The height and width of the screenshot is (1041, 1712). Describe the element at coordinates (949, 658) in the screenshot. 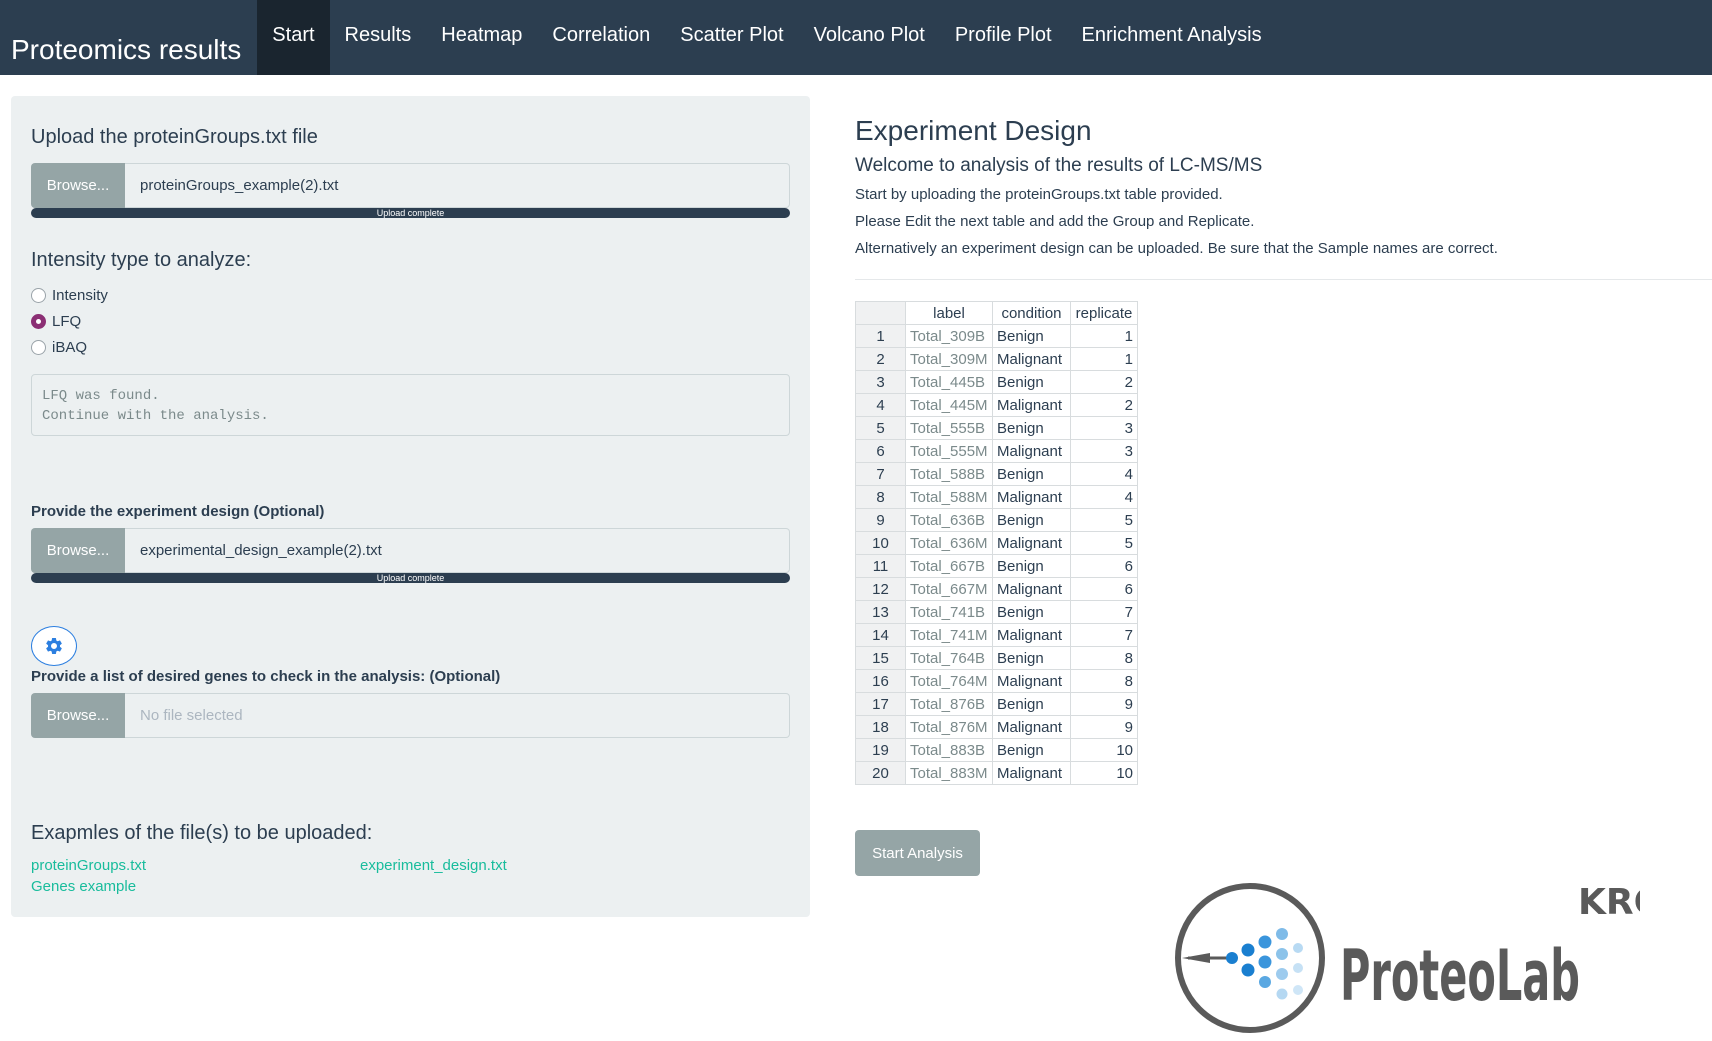

I see `table-cell-label: Total_764B` at that location.